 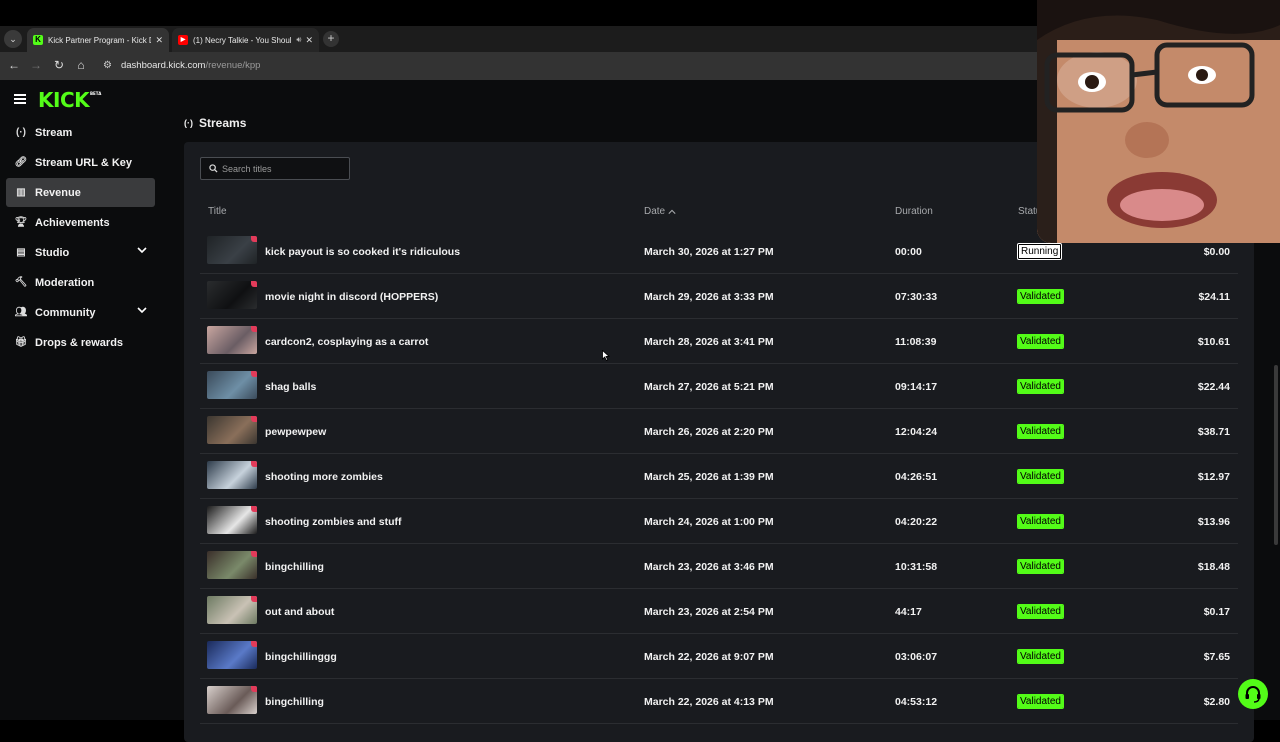 What do you see at coordinates (213, 168) in the screenshot?
I see `search-icon` at bounding box center [213, 168].